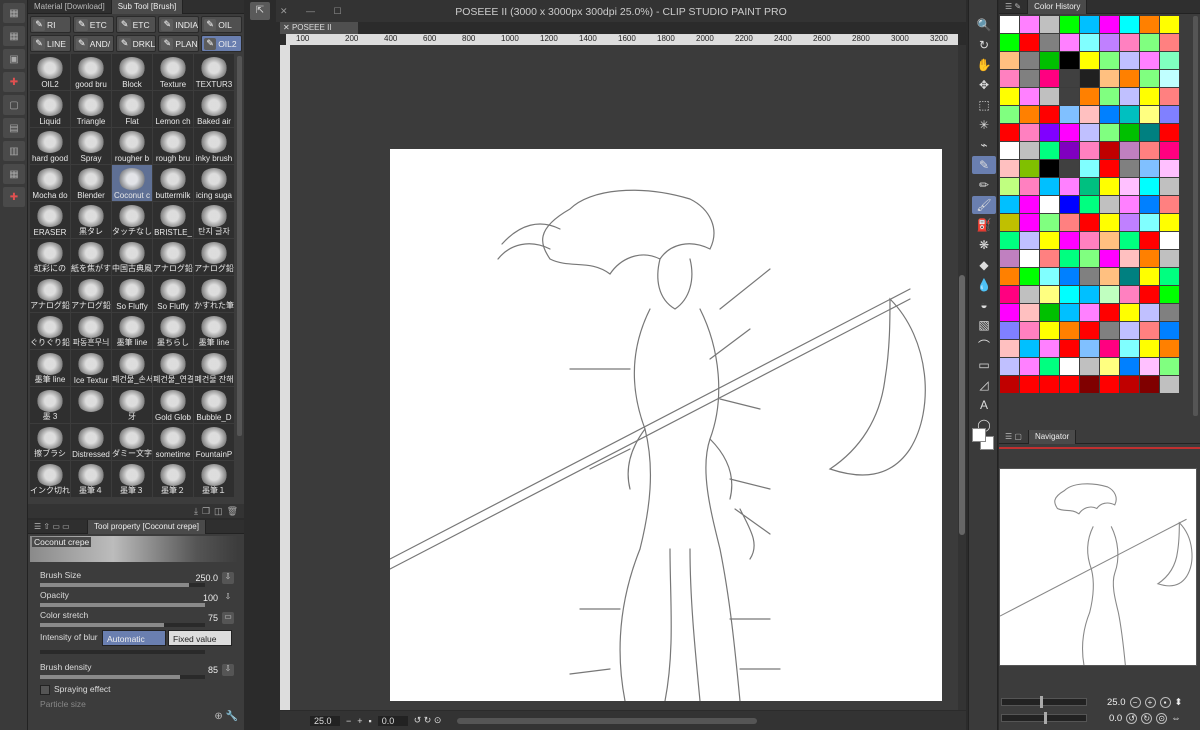 This screenshot has height=730, width=1200. Describe the element at coordinates (213, 670) in the screenshot. I see `brush-density-value: 85` at that location.